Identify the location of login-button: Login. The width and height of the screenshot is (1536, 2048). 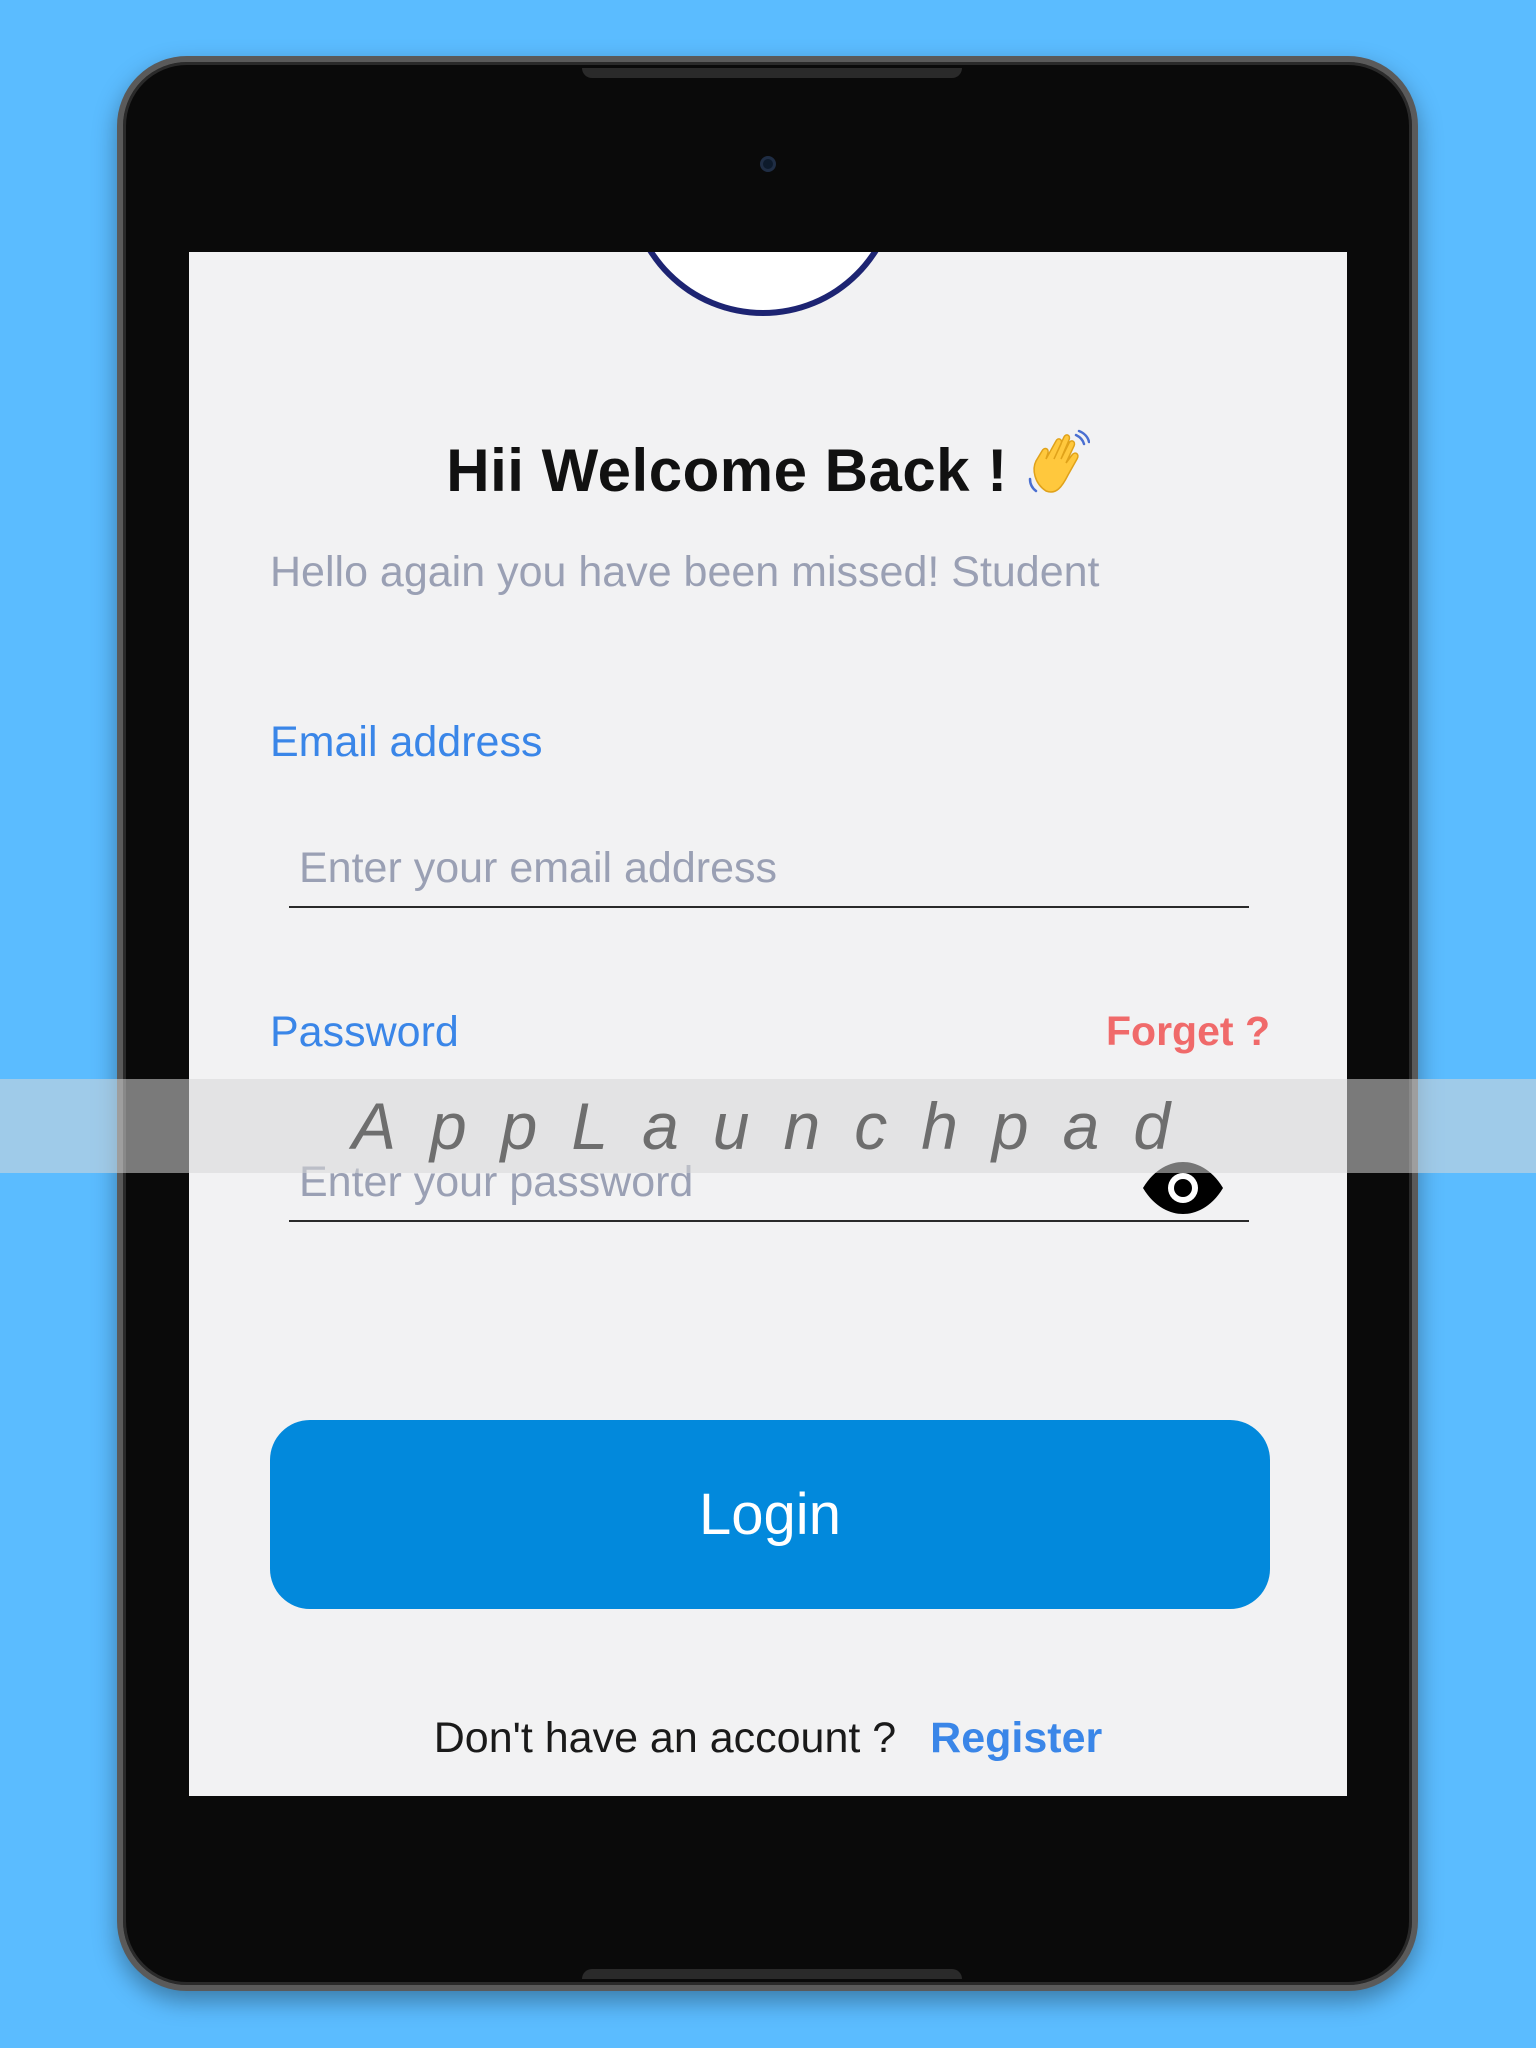
(770, 1514).